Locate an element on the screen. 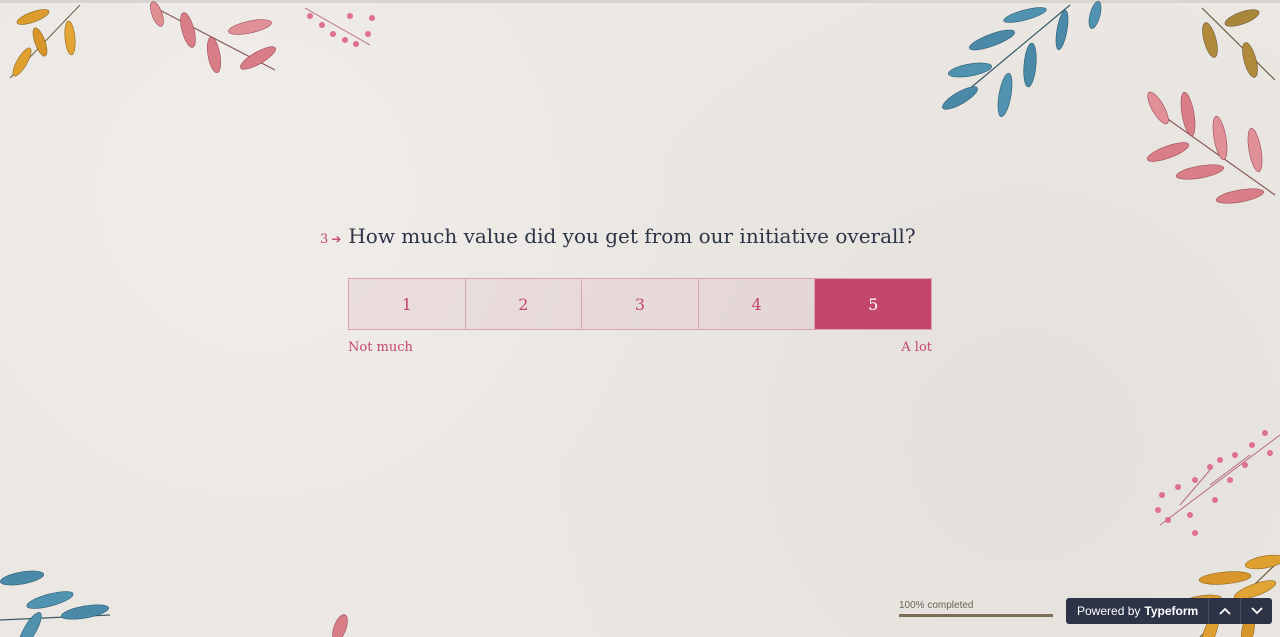 The width and height of the screenshot is (1280, 637). opinion-scale: 1 2 3 4 5 is located at coordinates (640, 304).